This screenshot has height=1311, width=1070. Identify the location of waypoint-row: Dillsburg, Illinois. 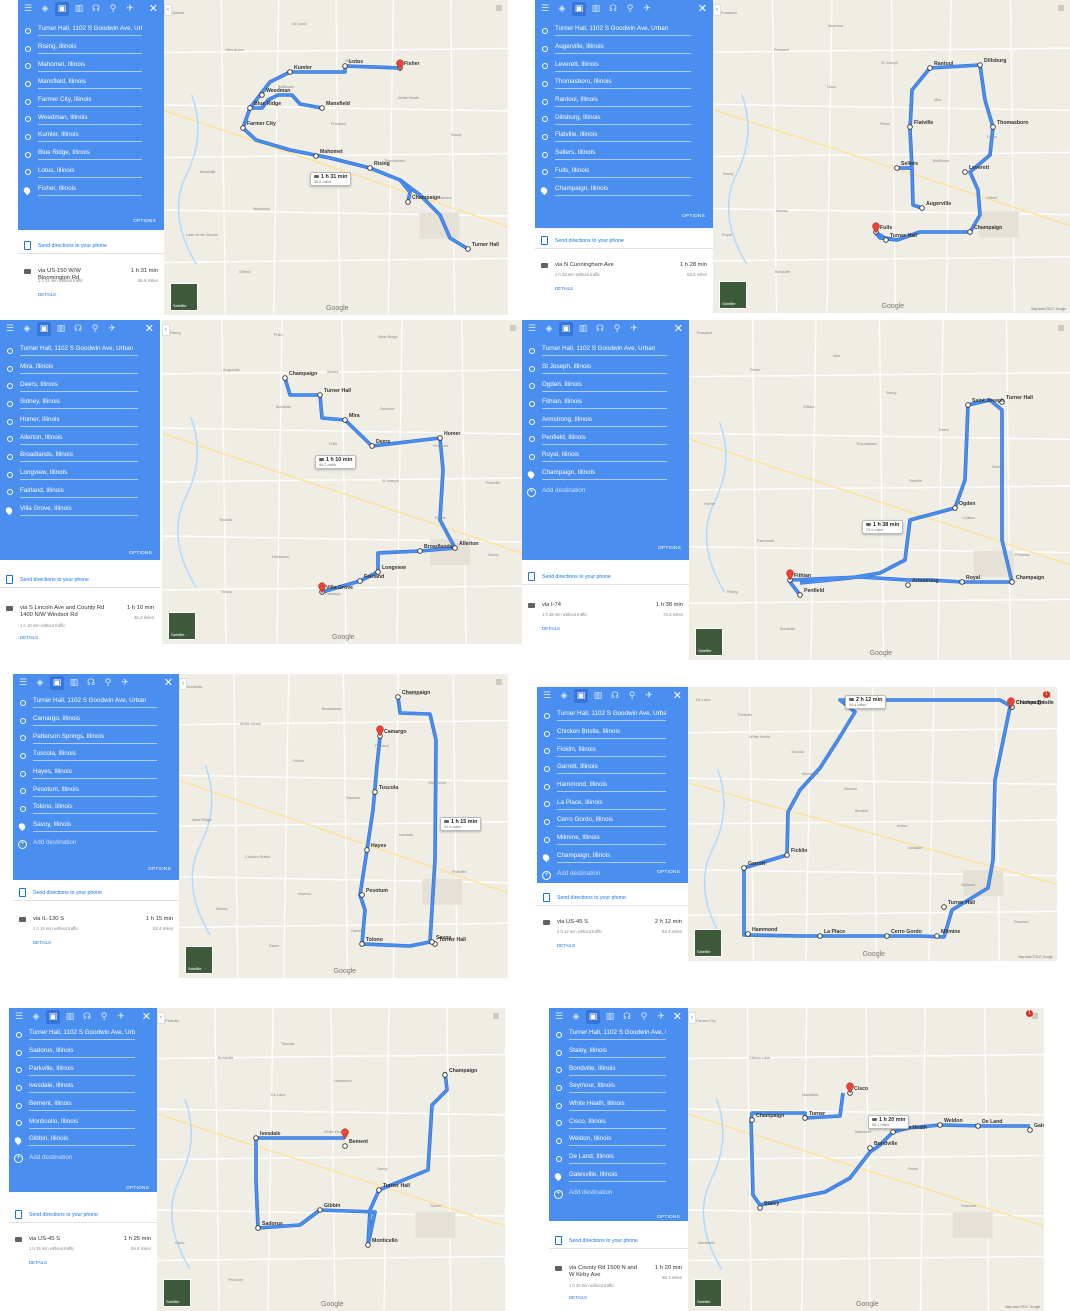
(624, 119).